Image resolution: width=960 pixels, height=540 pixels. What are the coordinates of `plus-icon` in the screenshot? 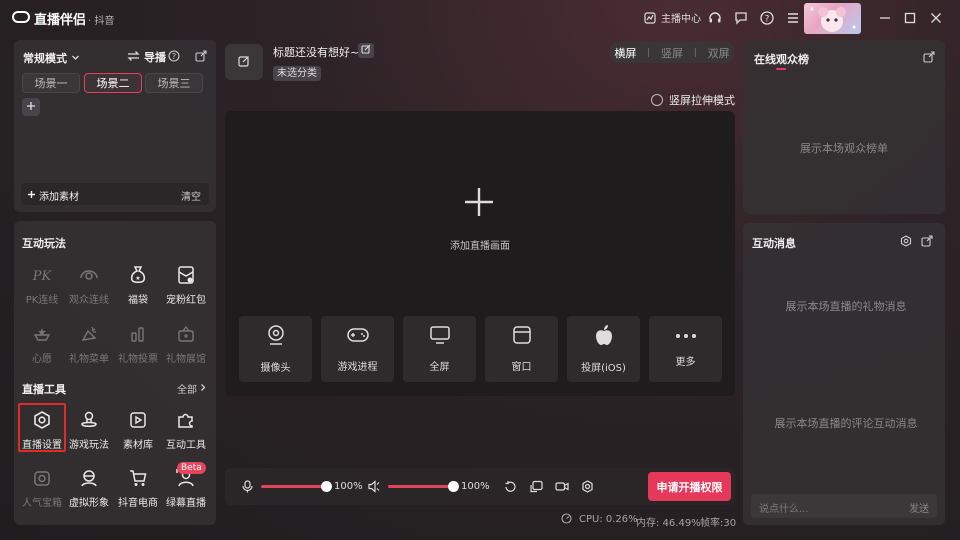 It's located at (31, 107).